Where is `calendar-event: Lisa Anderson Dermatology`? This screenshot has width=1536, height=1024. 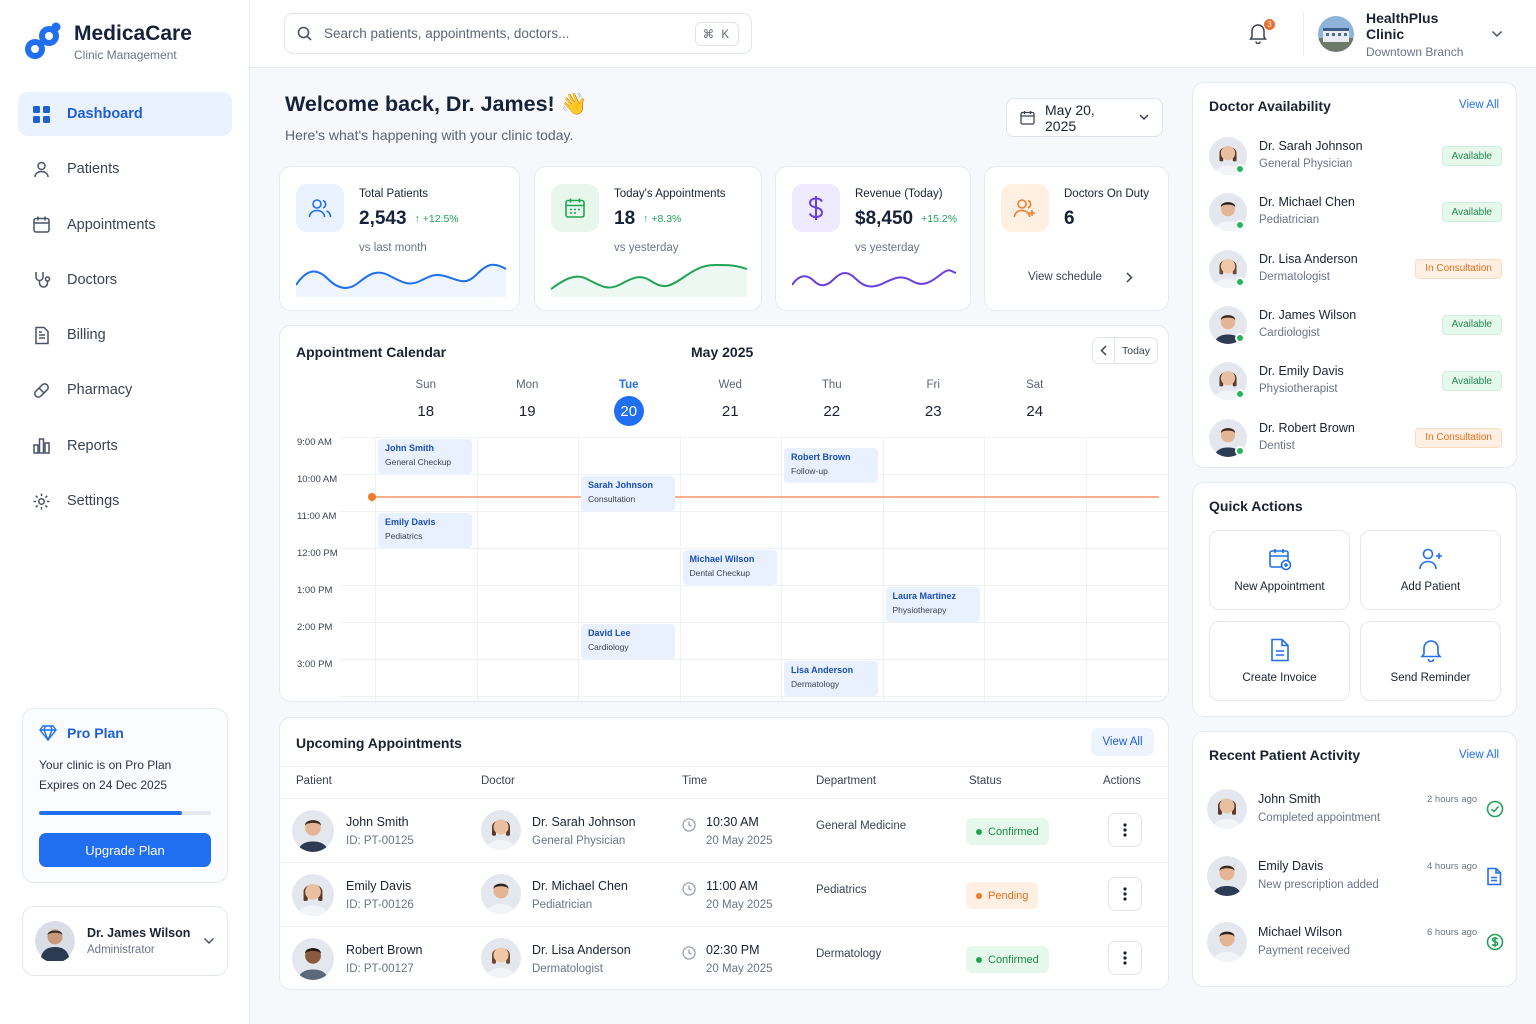 calendar-event: Lisa Anderson Dermatology is located at coordinates (831, 678).